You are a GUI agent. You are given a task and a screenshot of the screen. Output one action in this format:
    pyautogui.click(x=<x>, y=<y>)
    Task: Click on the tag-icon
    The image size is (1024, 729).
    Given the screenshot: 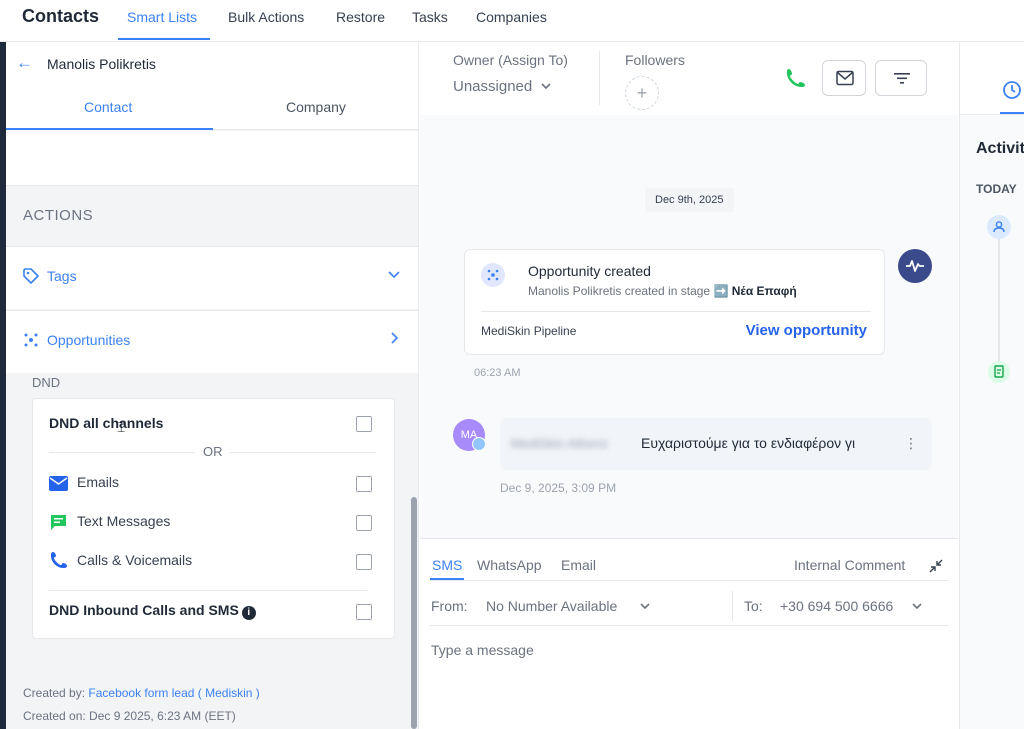 What is the action you would take?
    pyautogui.click(x=31, y=276)
    